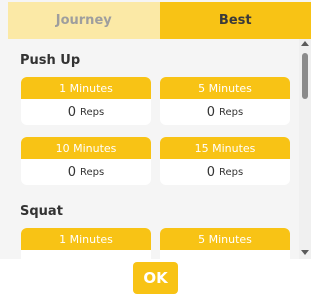 This screenshot has width=320, height=297. I want to click on tab-best: Best, so click(235, 20).